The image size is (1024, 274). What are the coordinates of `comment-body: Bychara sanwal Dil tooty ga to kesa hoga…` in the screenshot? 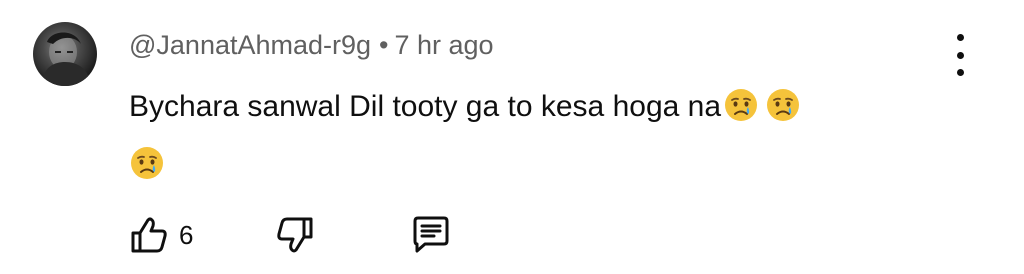 It's located at (425, 106).